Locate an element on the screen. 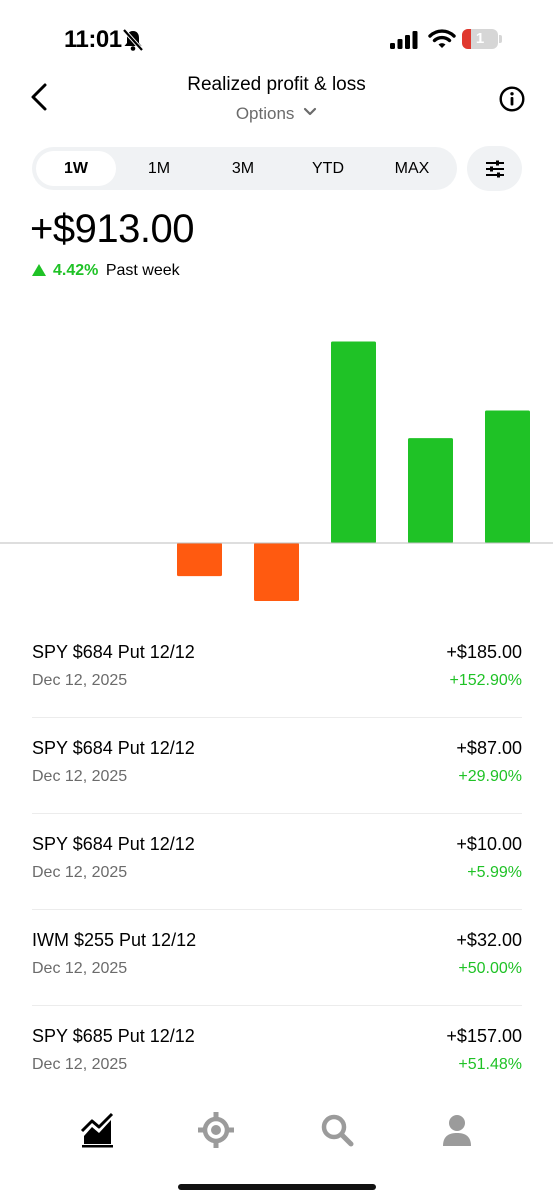 This screenshot has width=553, height=1200. asset-type-dropdown: Options is located at coordinates (276, 114).